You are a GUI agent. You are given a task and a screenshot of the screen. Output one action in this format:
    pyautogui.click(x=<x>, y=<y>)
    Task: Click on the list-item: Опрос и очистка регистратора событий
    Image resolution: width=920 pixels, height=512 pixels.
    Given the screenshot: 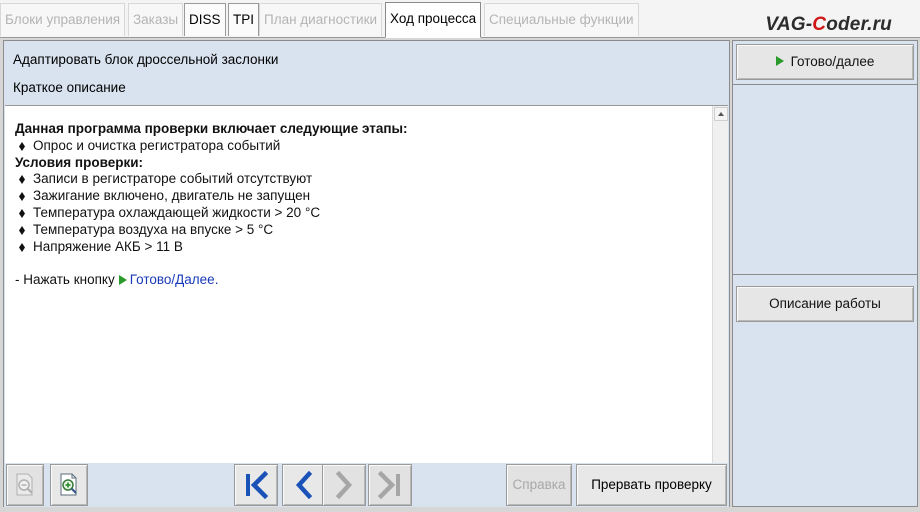 What is the action you would take?
    pyautogui.click(x=360, y=146)
    